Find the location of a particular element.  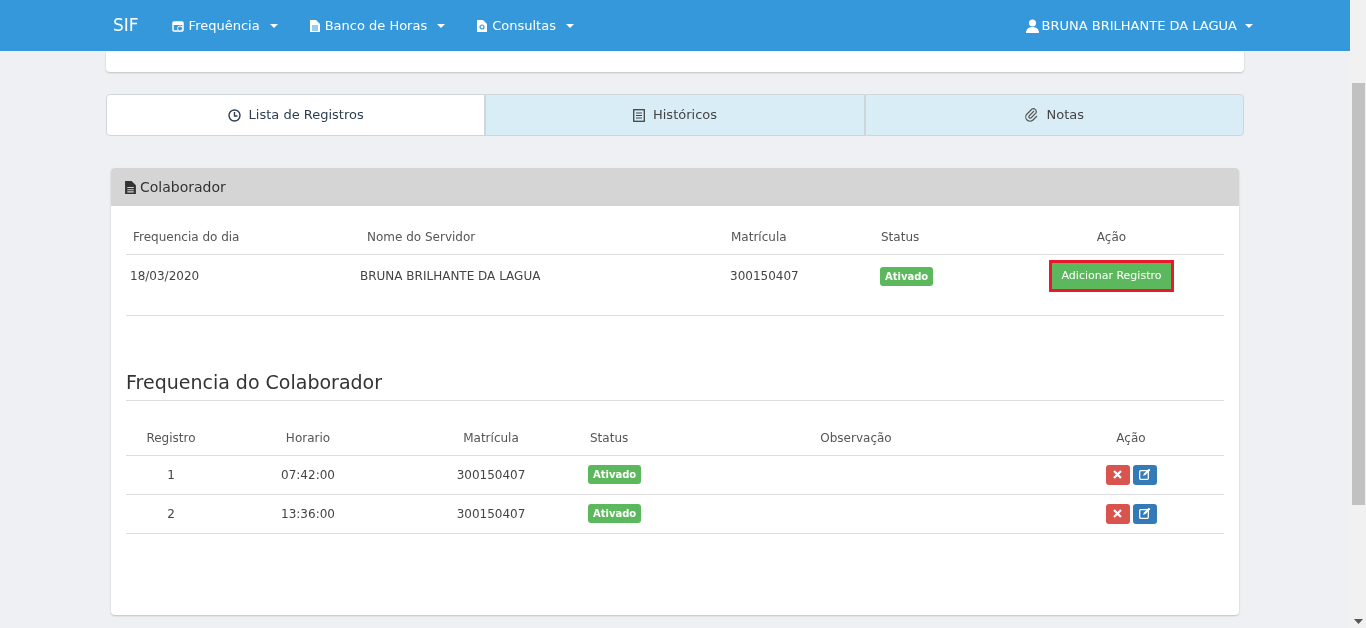

column-header: Horario is located at coordinates (308, 438).